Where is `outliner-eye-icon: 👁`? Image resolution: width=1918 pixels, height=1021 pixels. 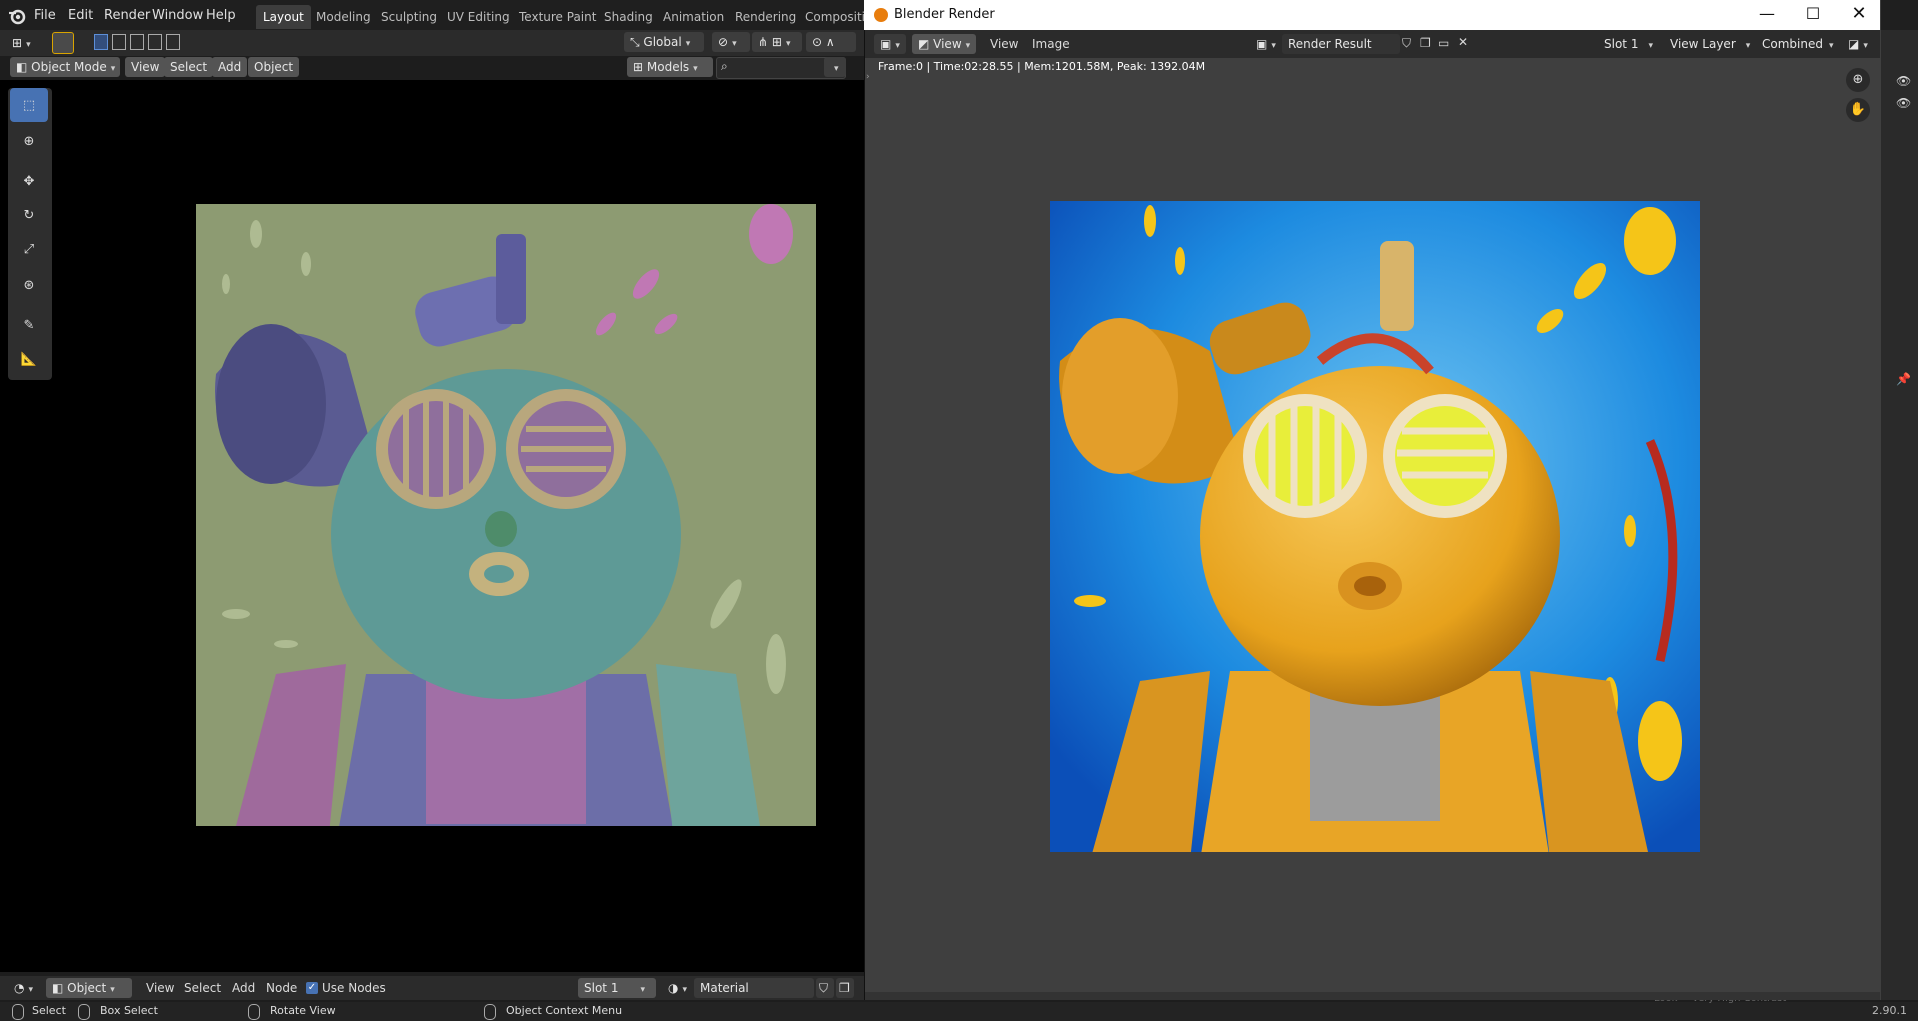 outliner-eye-icon: 👁 is located at coordinates (1903, 81).